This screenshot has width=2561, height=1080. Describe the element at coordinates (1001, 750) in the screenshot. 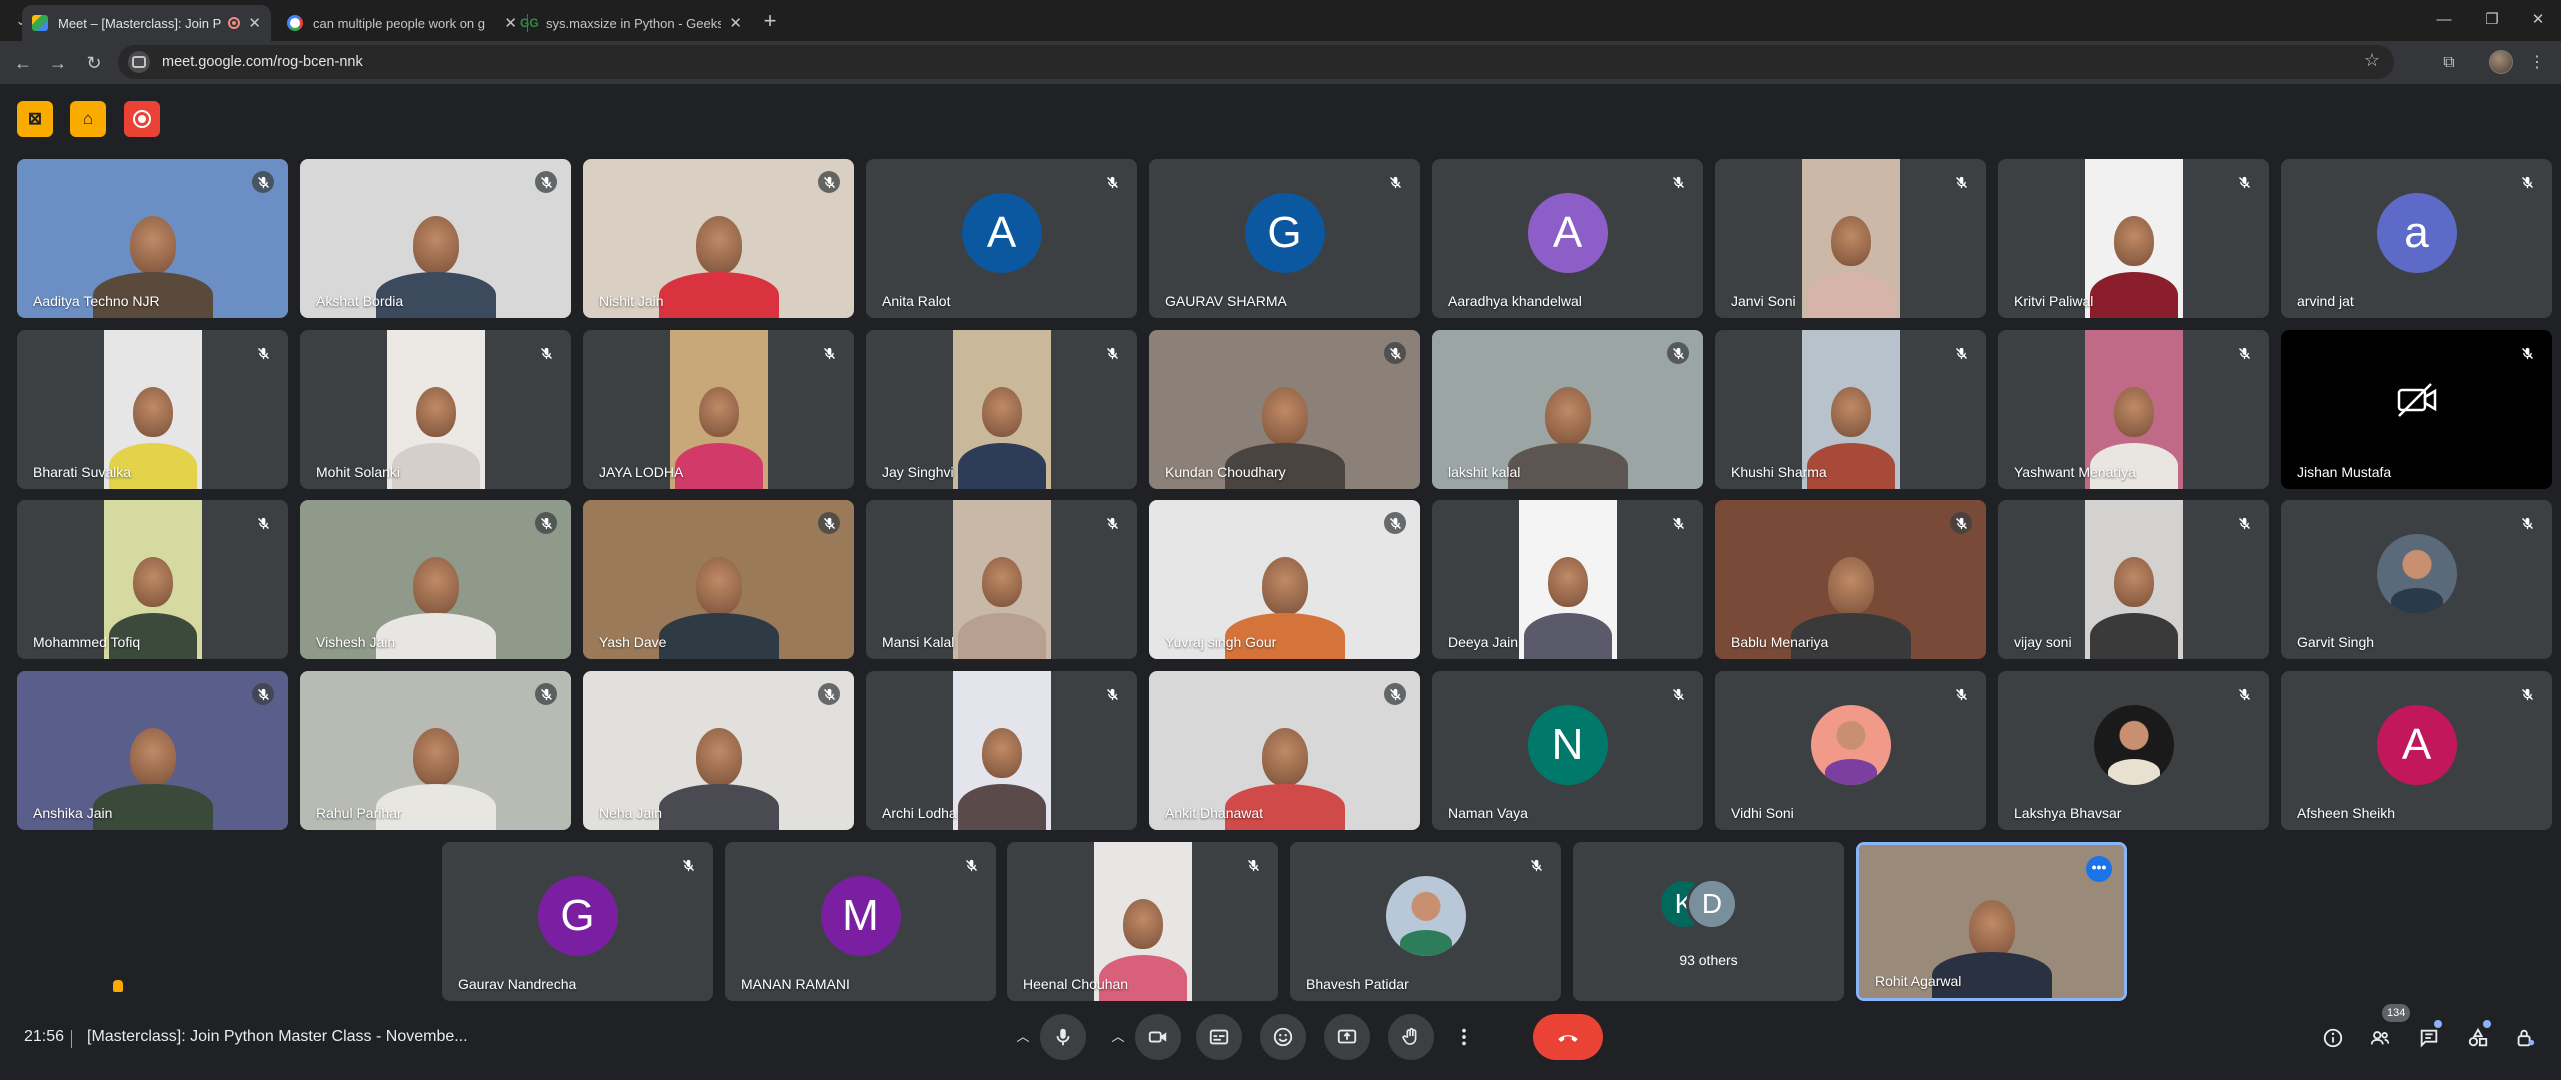

I see `participant-tile-archi-lodha: Archi Lodha` at that location.